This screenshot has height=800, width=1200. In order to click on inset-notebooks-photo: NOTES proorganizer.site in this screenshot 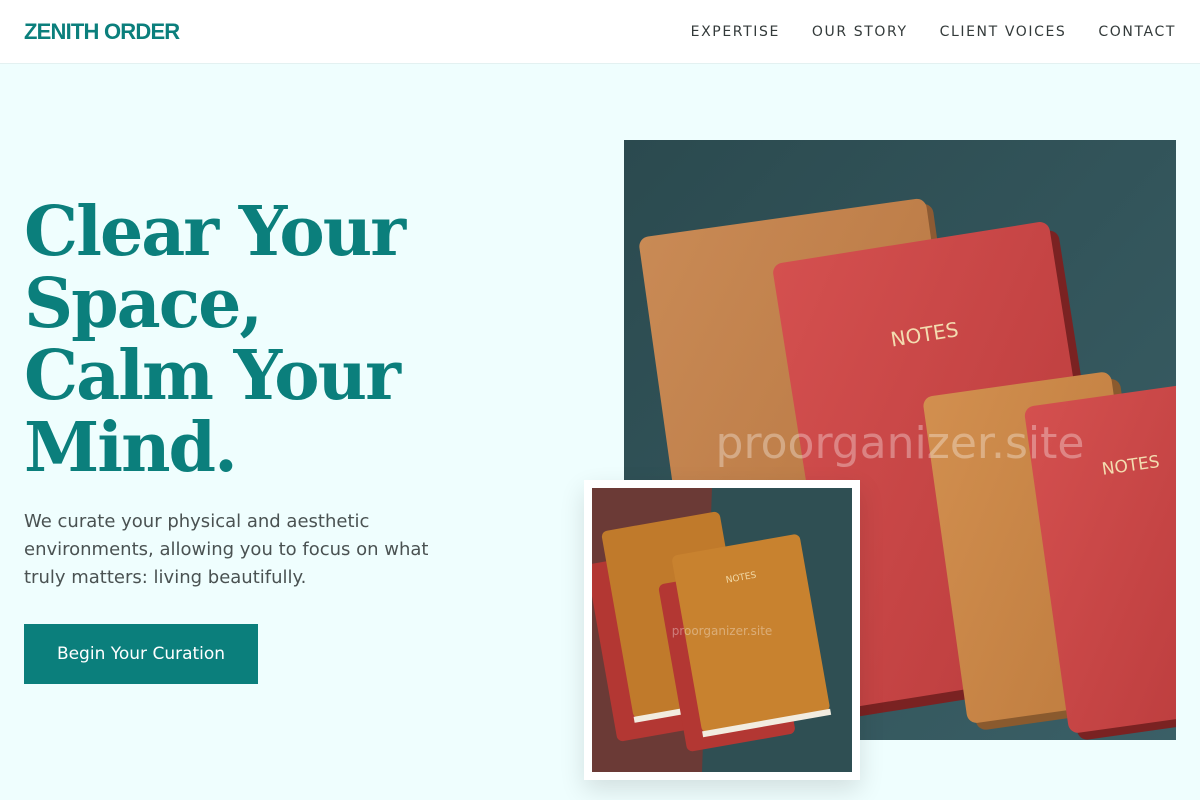, I will do `click(722, 630)`.